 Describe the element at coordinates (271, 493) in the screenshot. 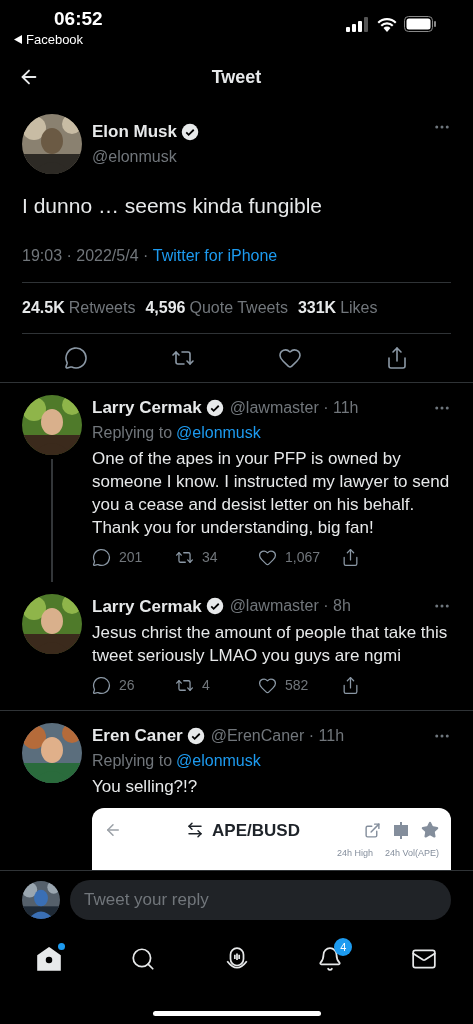

I see `reply-text: One of the apes in your PFP is owned by someone I know. I instructed my lawyer to send you a cease and desist letter on his behalf. Thank you for understanding, big fan!` at that location.